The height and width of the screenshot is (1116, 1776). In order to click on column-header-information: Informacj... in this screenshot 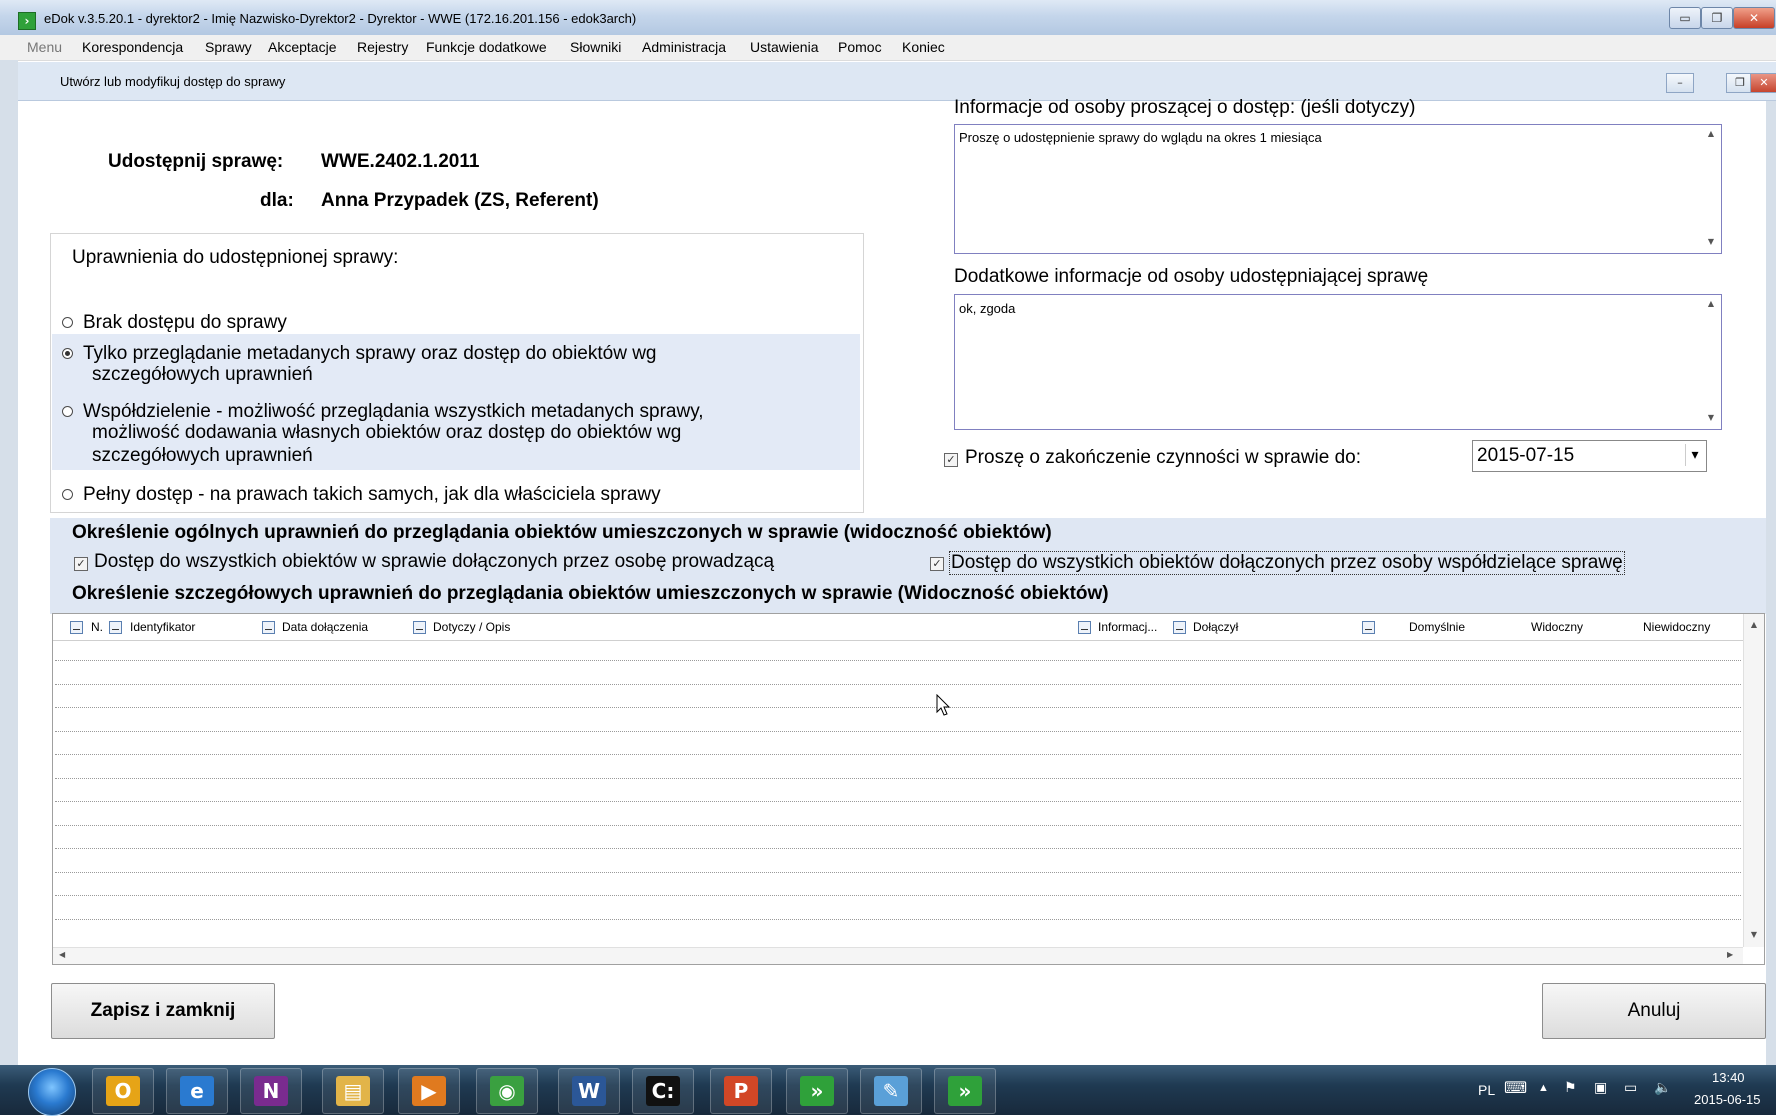, I will do `click(1127, 627)`.